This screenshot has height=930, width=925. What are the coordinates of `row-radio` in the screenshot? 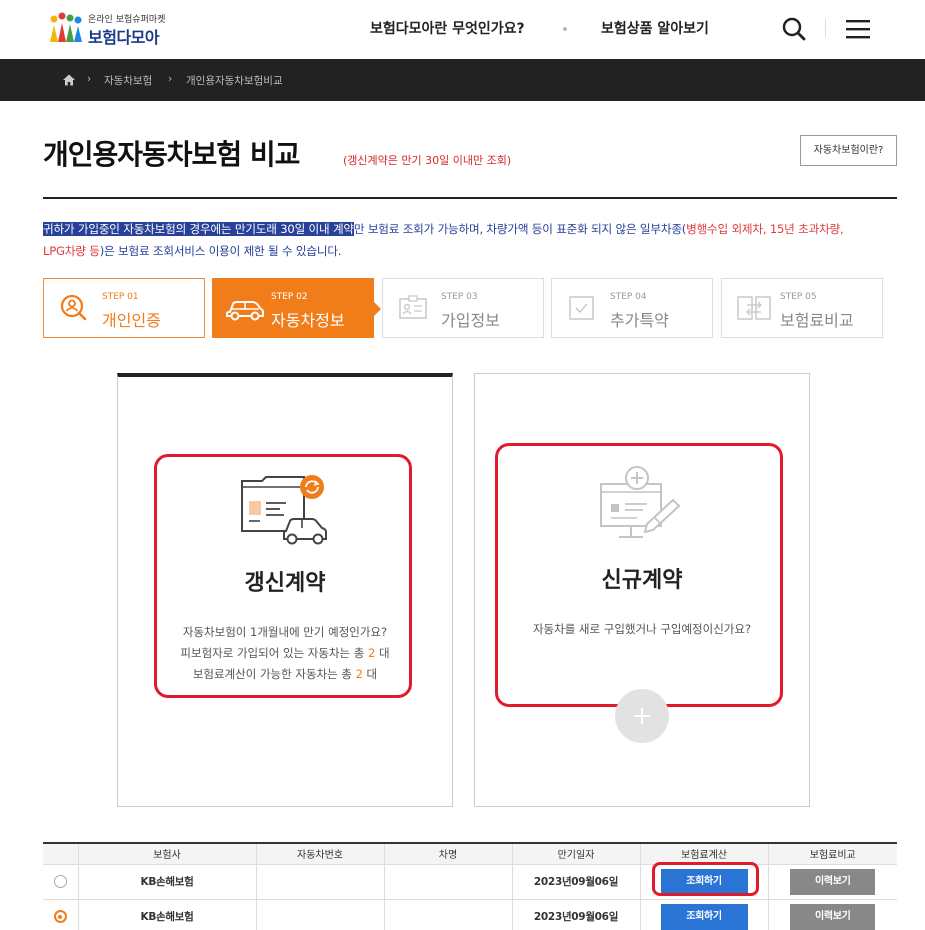 It's located at (60, 881).